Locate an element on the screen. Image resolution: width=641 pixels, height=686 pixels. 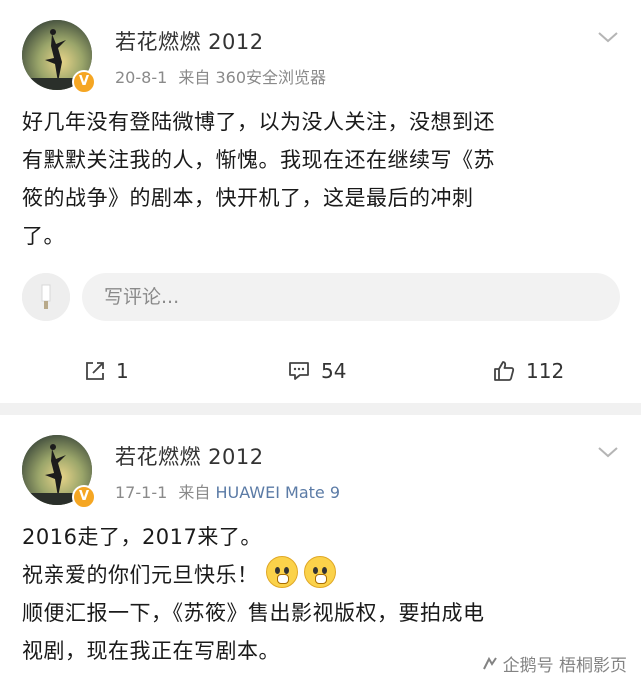
comment-button: 54 is located at coordinates (316, 371).